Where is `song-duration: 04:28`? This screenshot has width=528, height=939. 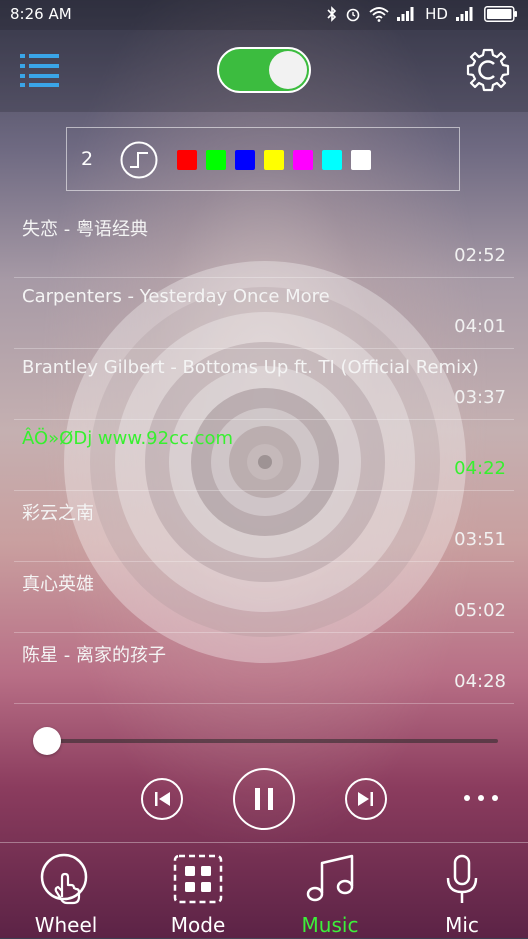
song-duration: 04:28 is located at coordinates (480, 681).